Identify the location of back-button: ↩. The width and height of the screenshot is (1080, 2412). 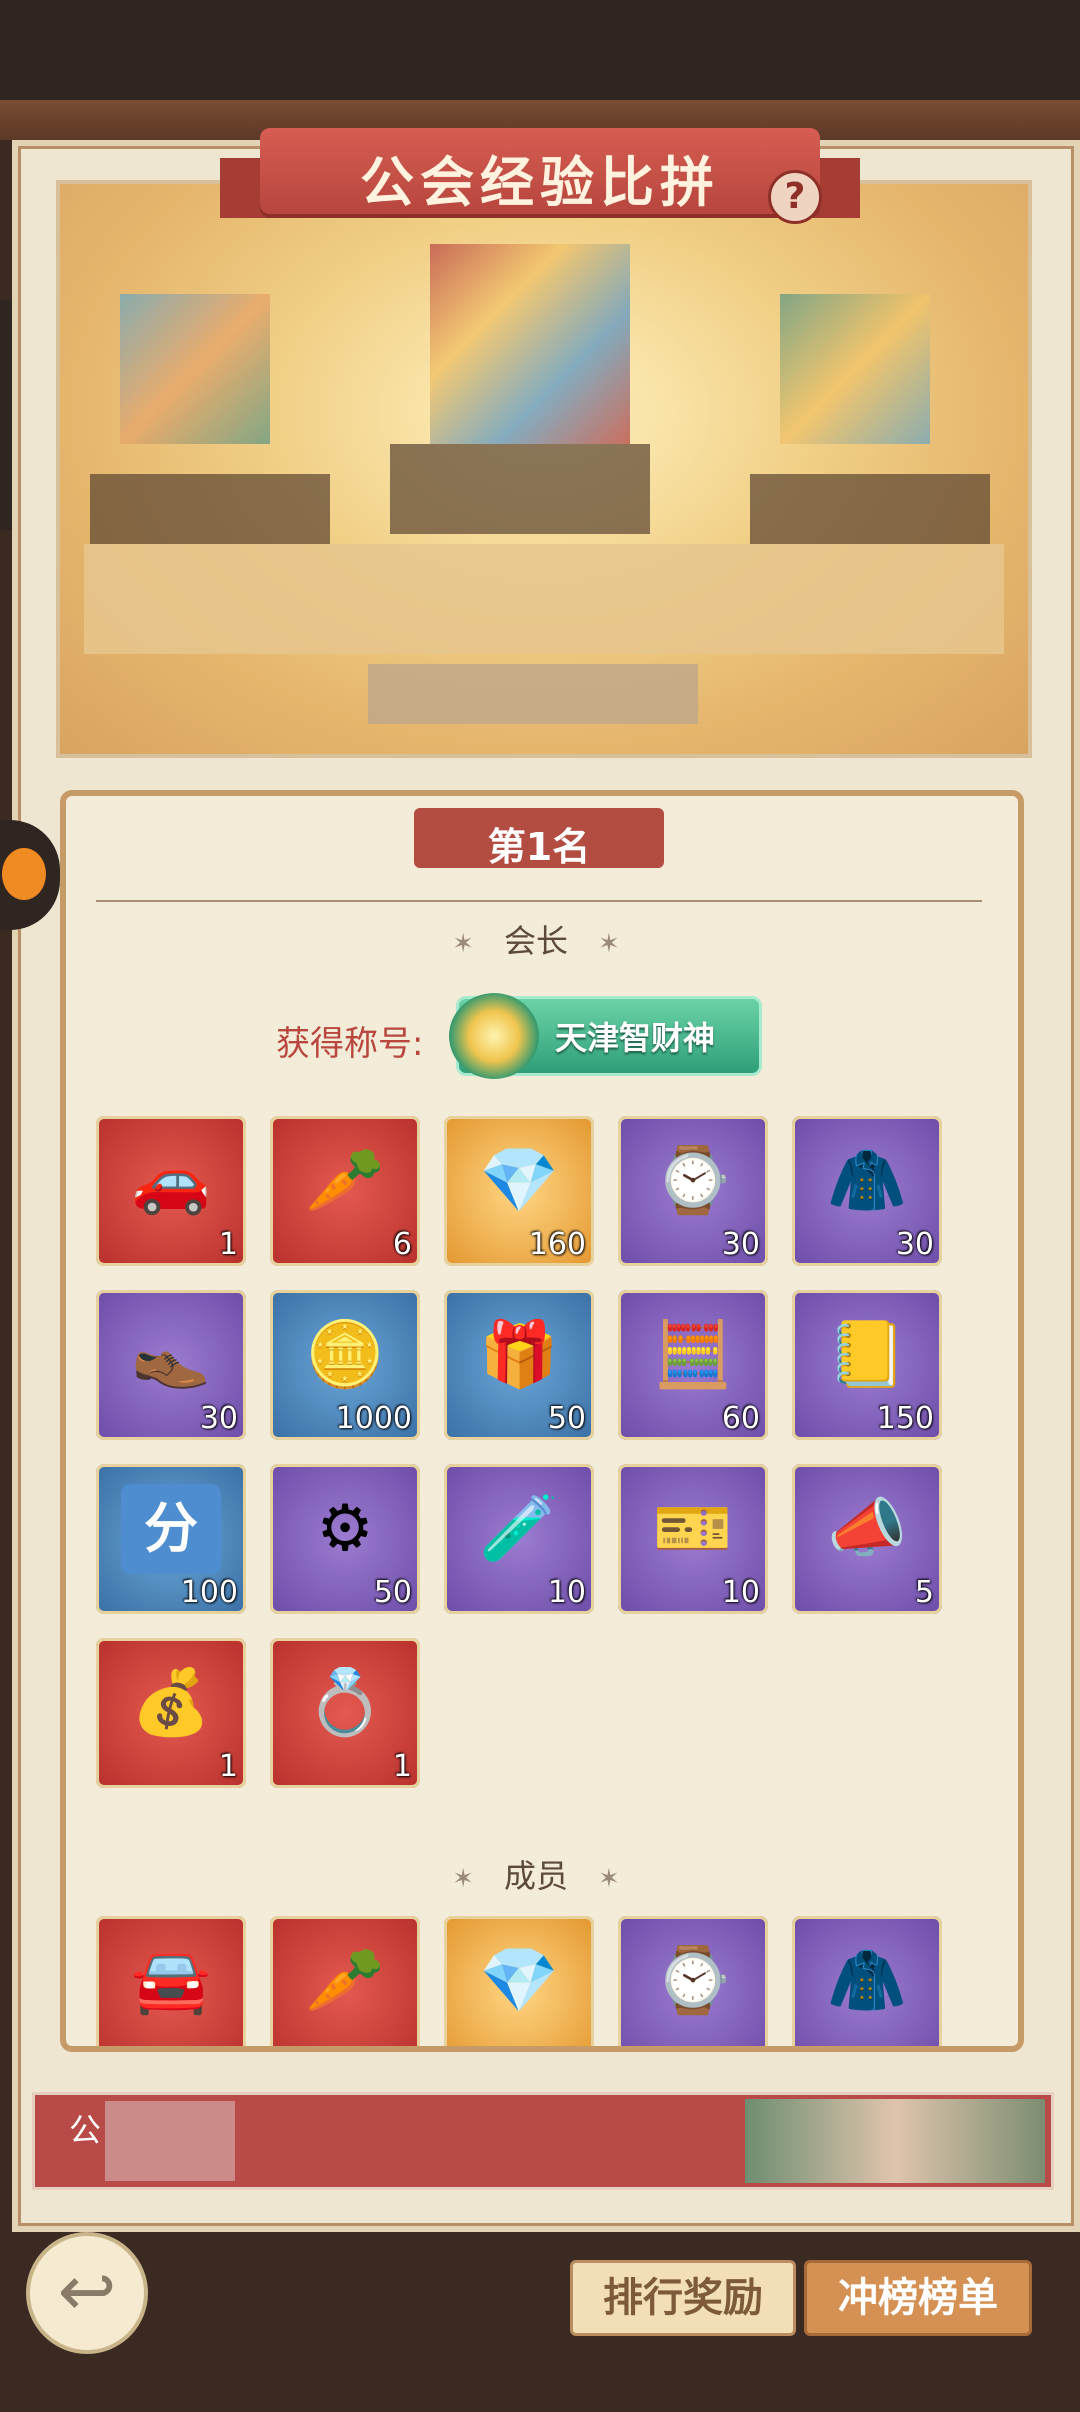
(87, 2293).